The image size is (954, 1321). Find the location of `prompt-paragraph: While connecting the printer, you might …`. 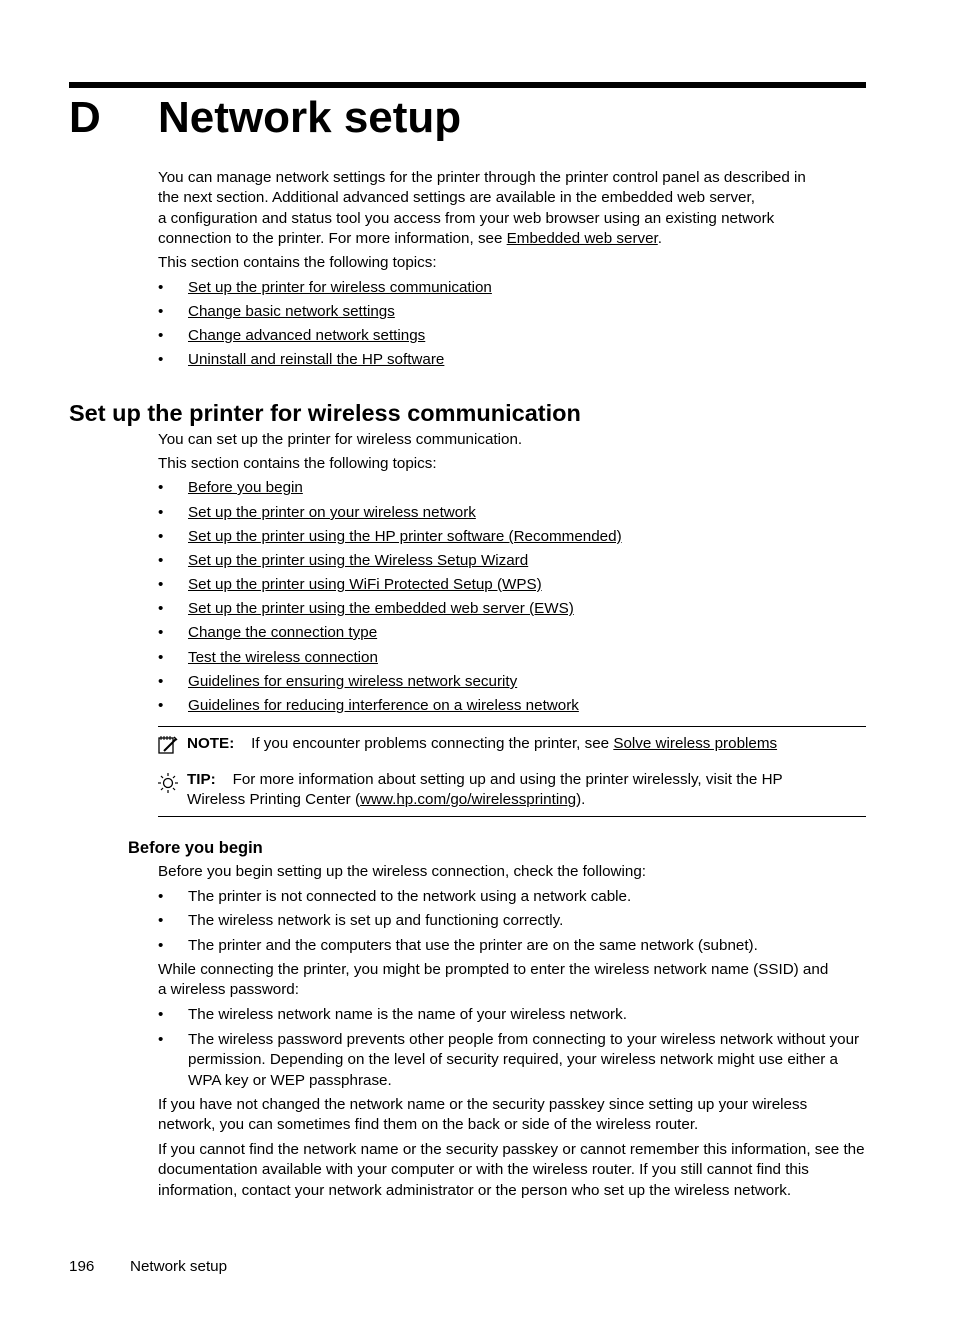

prompt-paragraph: While connecting the printer, you might … is located at coordinates (493, 980).